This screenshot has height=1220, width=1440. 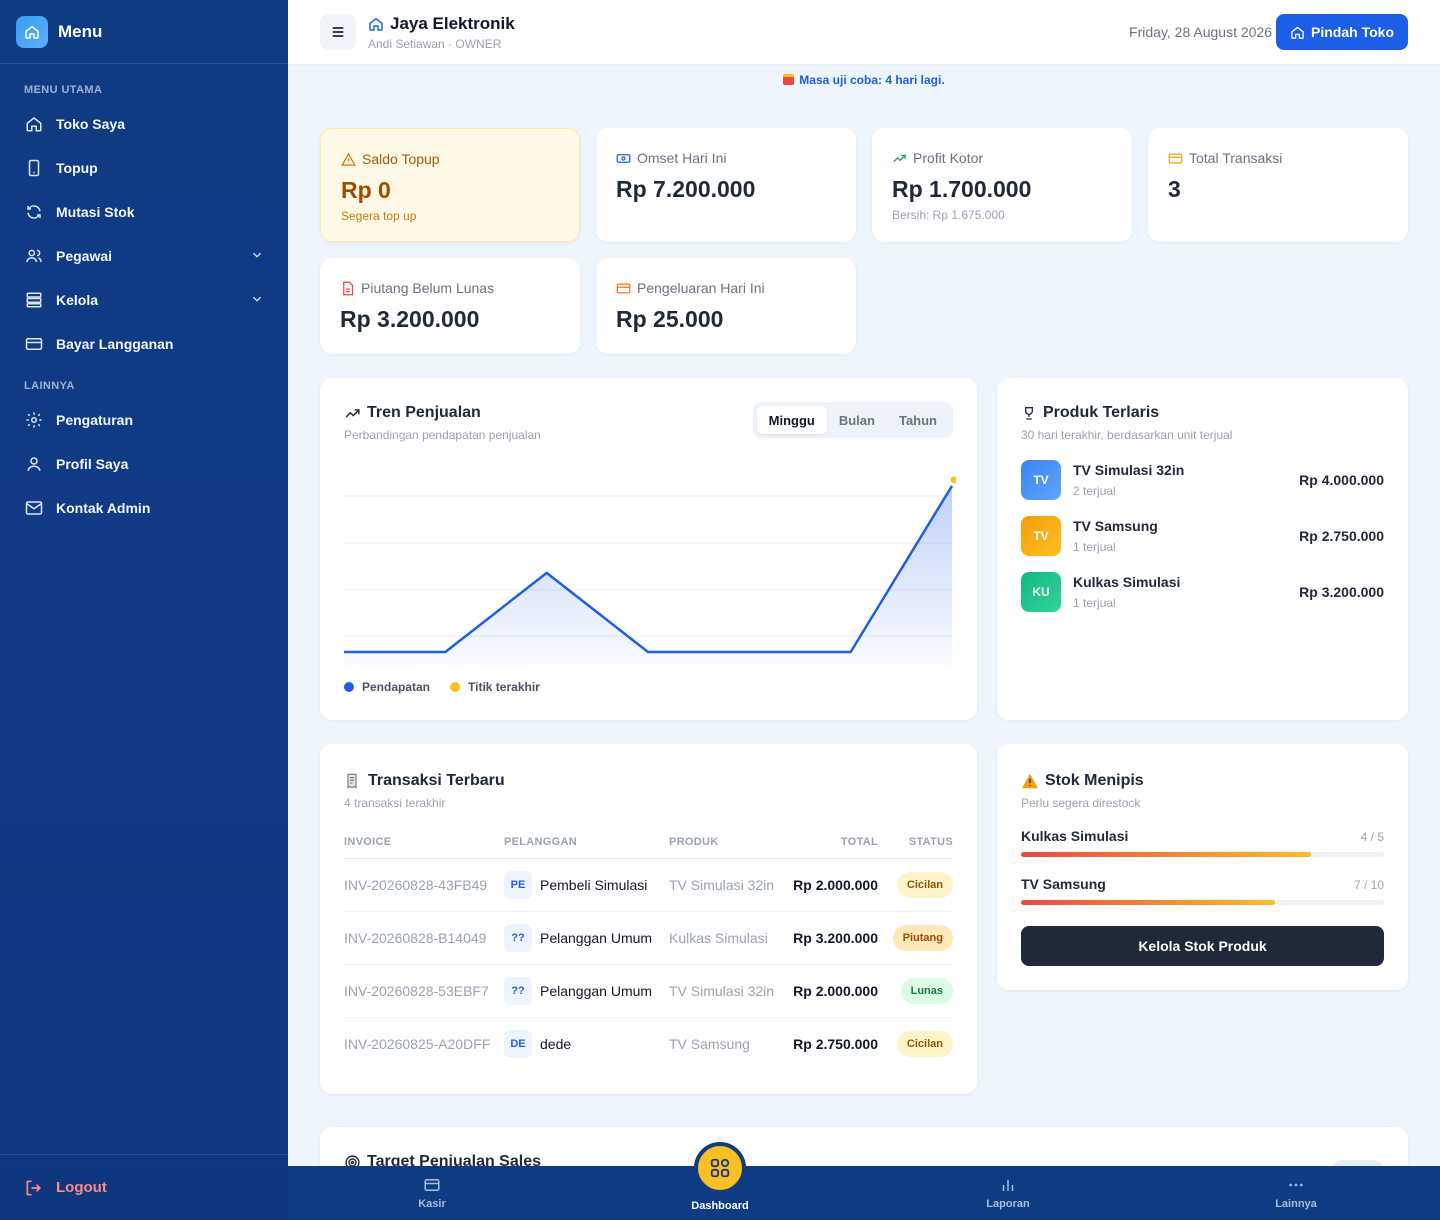 What do you see at coordinates (366, 190) in the screenshot?
I see `stat-value: Rp 0` at bounding box center [366, 190].